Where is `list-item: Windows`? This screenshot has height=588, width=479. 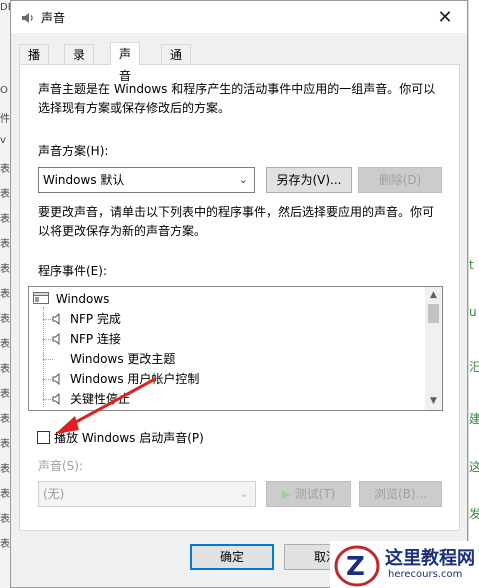 list-item: Windows is located at coordinates (71, 299).